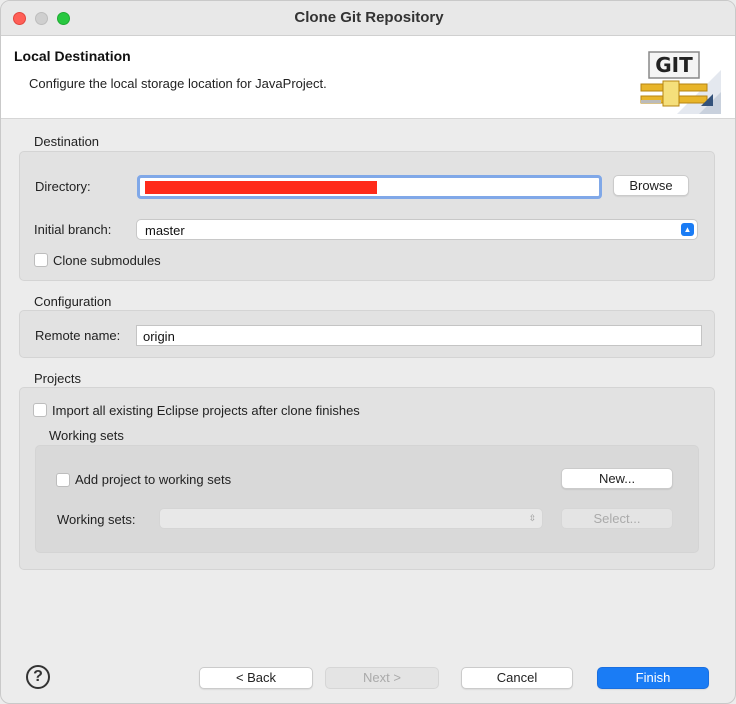 This screenshot has height=704, width=736. I want to click on remote-name-label: Remote name:, so click(78, 335).